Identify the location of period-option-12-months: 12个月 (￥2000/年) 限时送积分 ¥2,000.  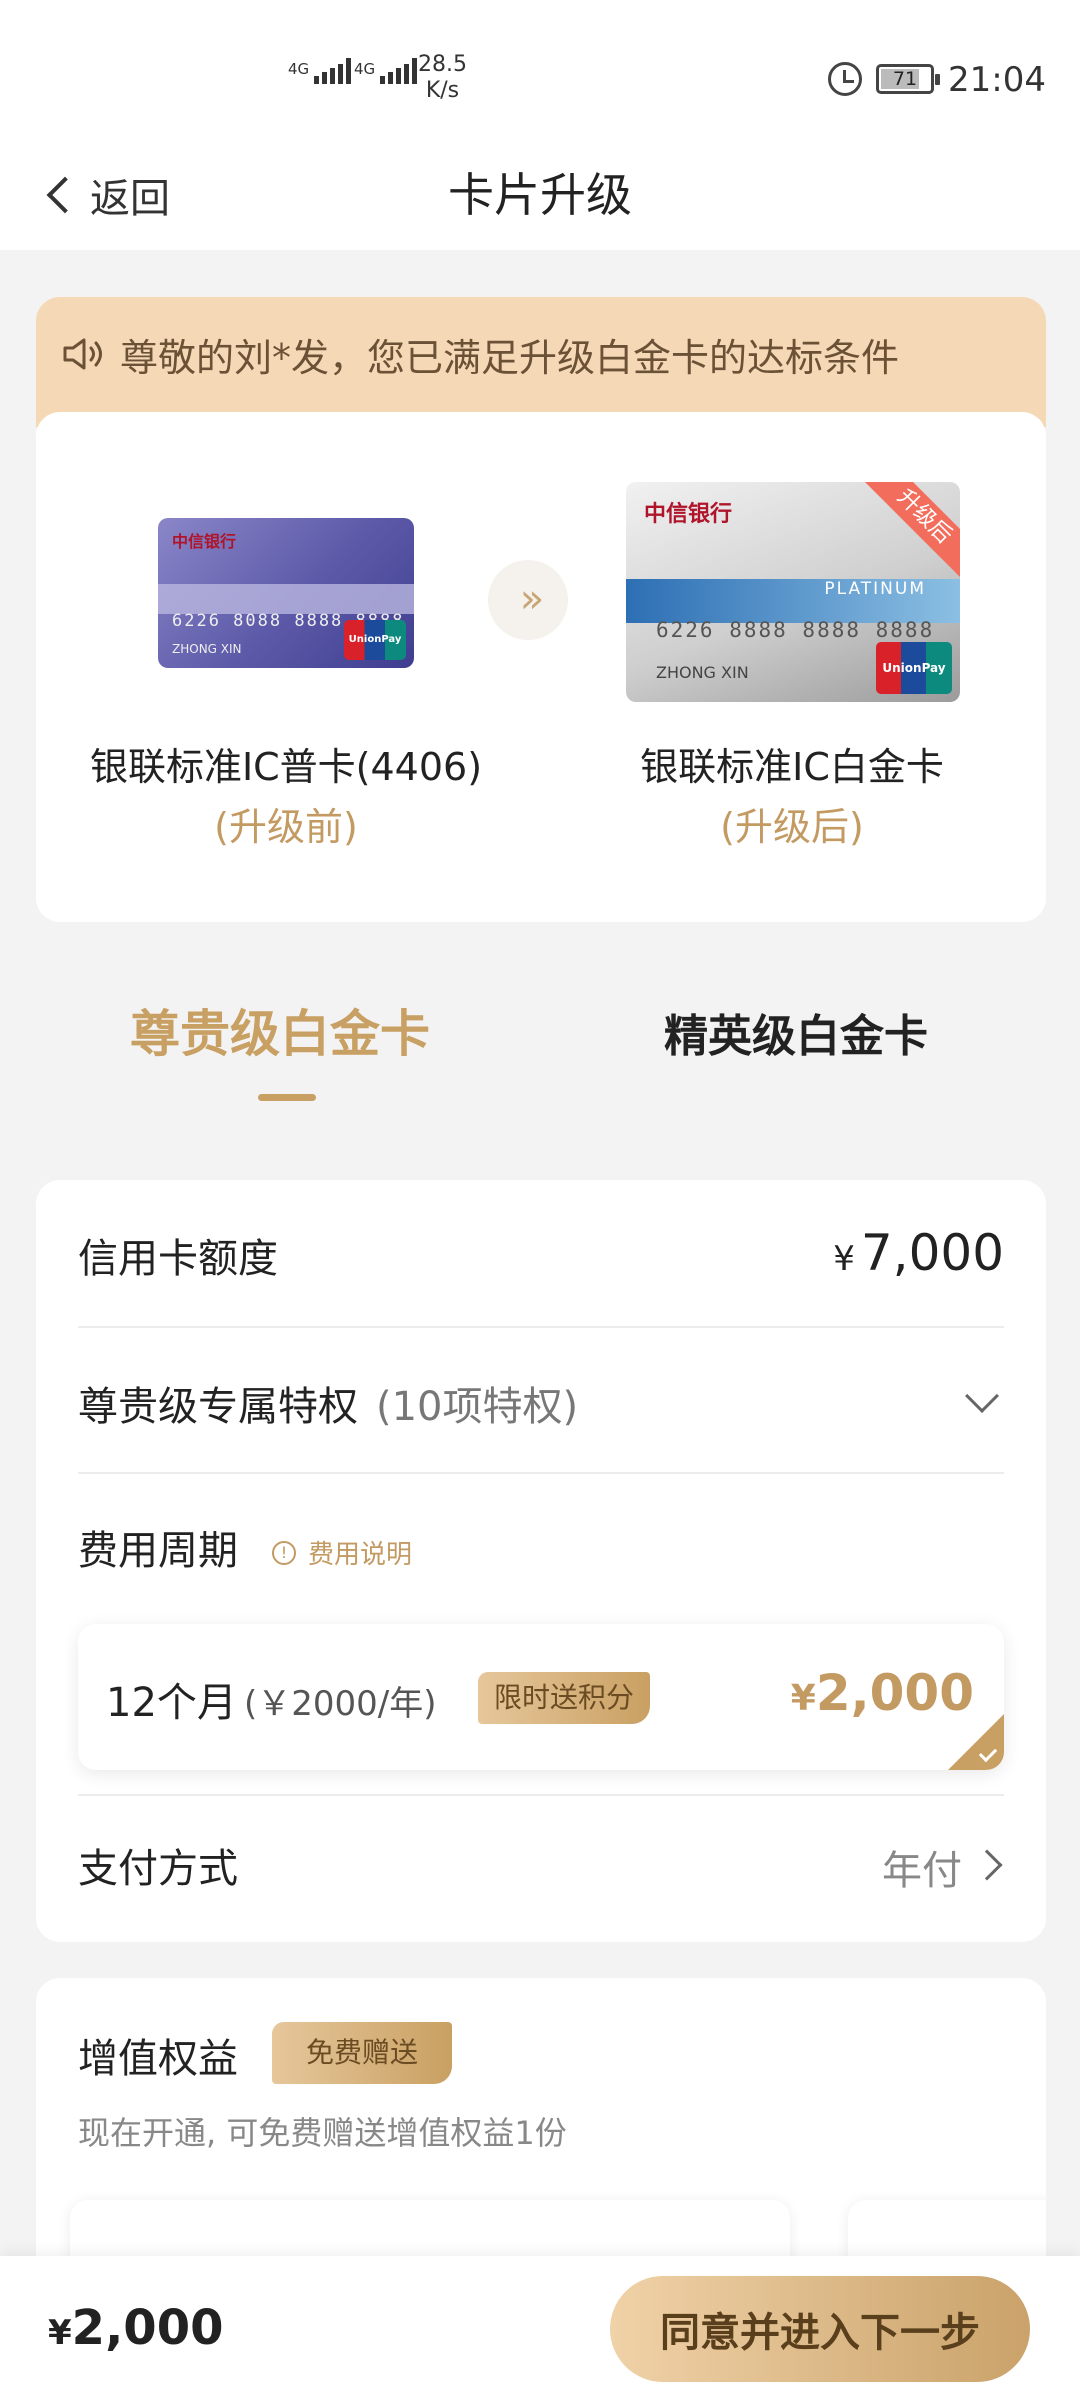
(541, 1697).